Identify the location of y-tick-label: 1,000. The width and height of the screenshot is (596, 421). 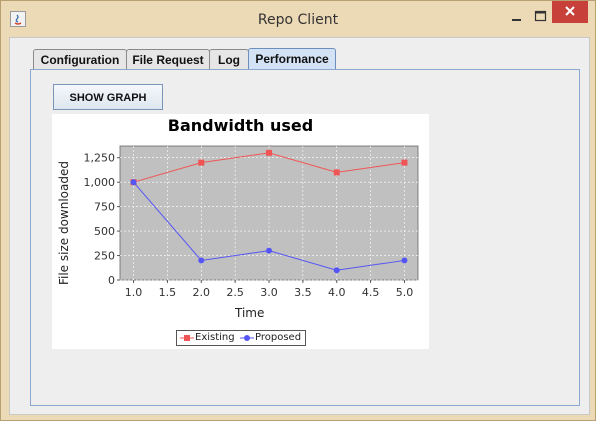
(100, 182).